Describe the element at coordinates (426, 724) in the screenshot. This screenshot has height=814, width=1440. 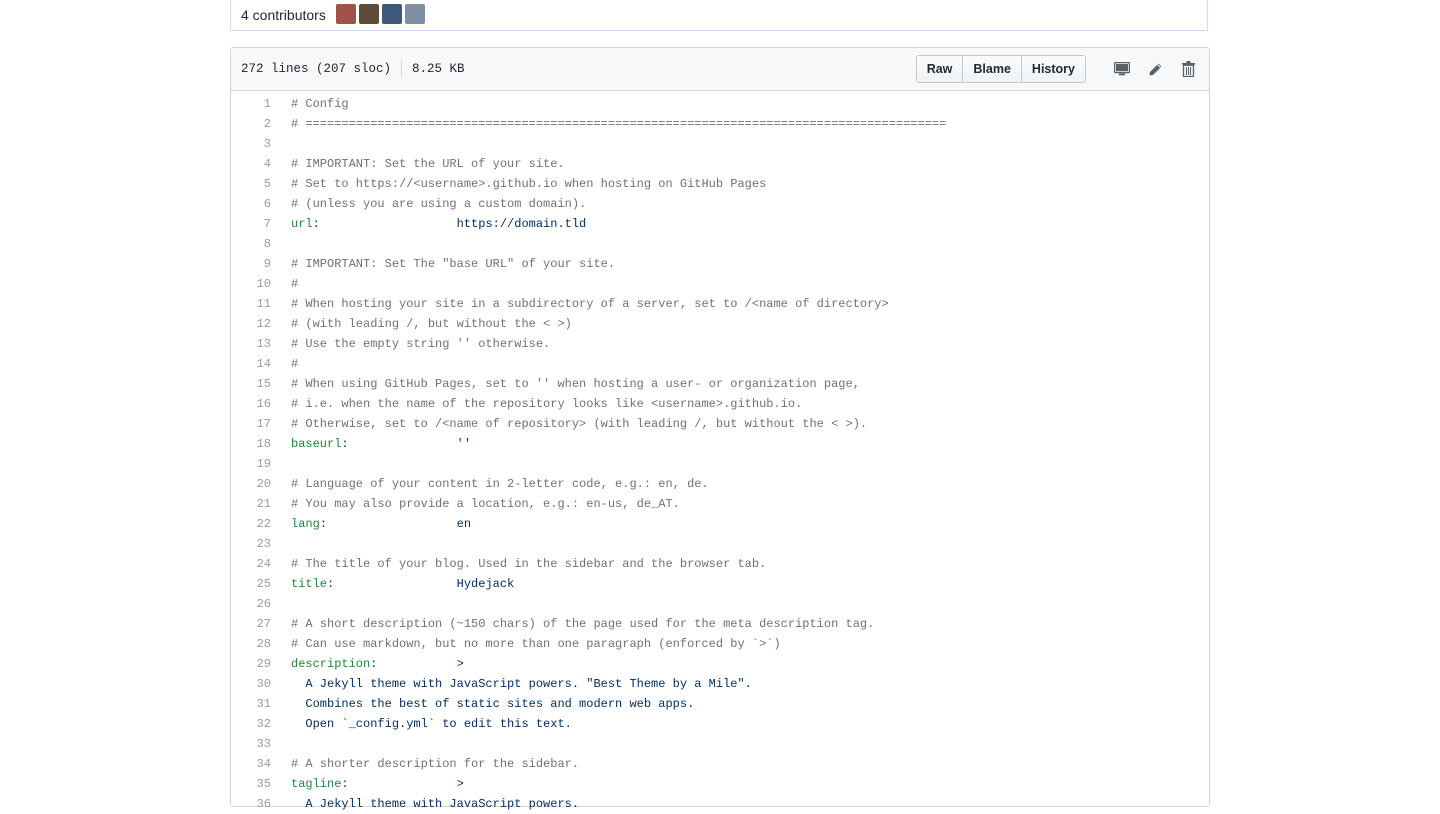
I see `line-content: Open `_config.yml` to edit this text.` at that location.